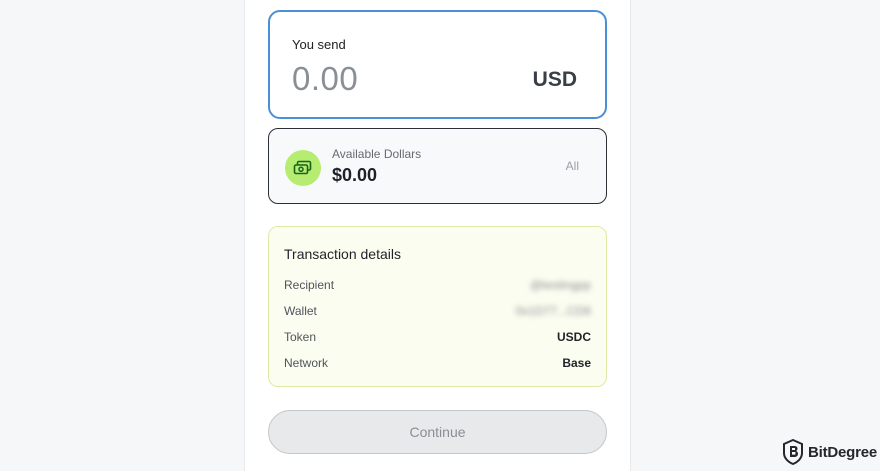 This screenshot has height=471, width=880. What do you see at coordinates (437, 64) in the screenshot?
I see `send-amount-input: You send 0.00 USD` at bounding box center [437, 64].